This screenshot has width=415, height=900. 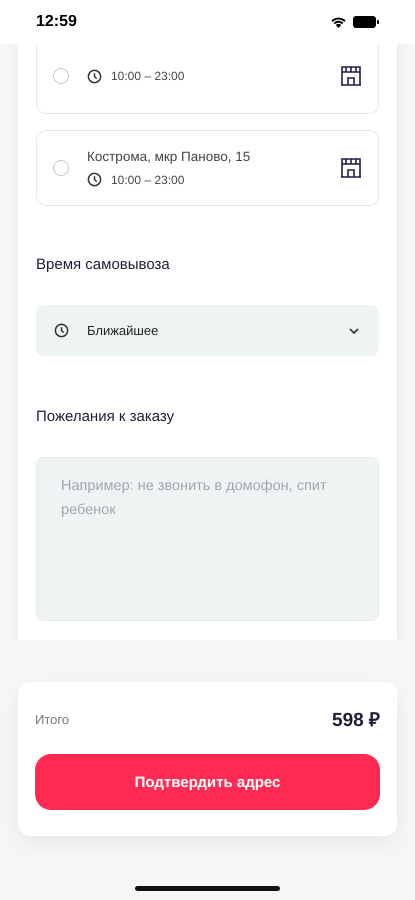 What do you see at coordinates (207, 782) in the screenshot?
I see `confirm-address-button: Подтвердить адрес` at bounding box center [207, 782].